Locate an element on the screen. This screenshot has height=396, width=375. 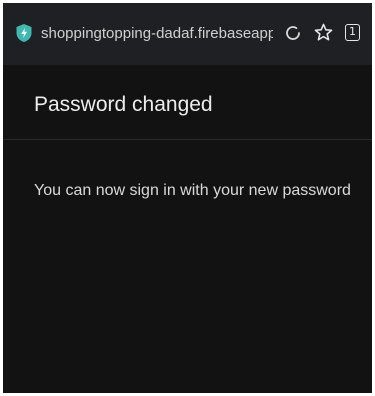
page-title: Password changed is located at coordinates (123, 104).